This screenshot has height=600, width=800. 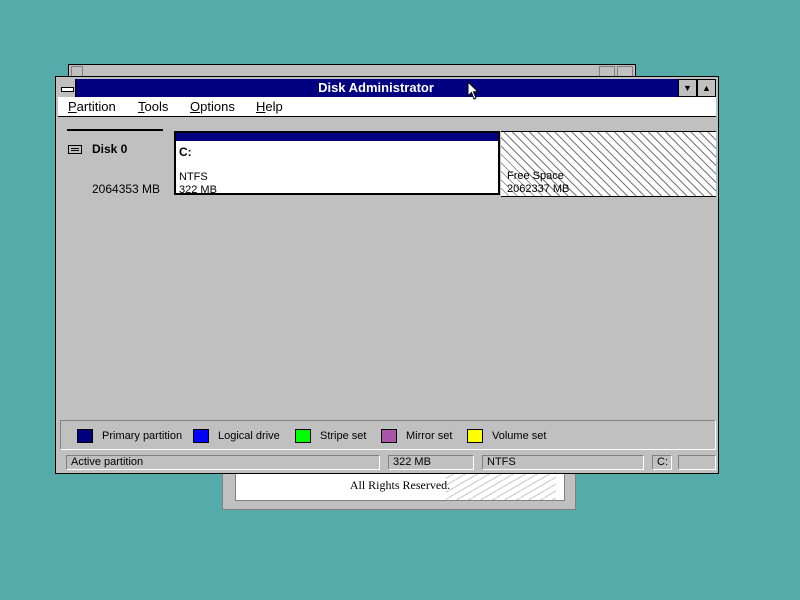 I want to click on title-bar: Disk Administrator ▼ ▲, so click(x=387, y=88).